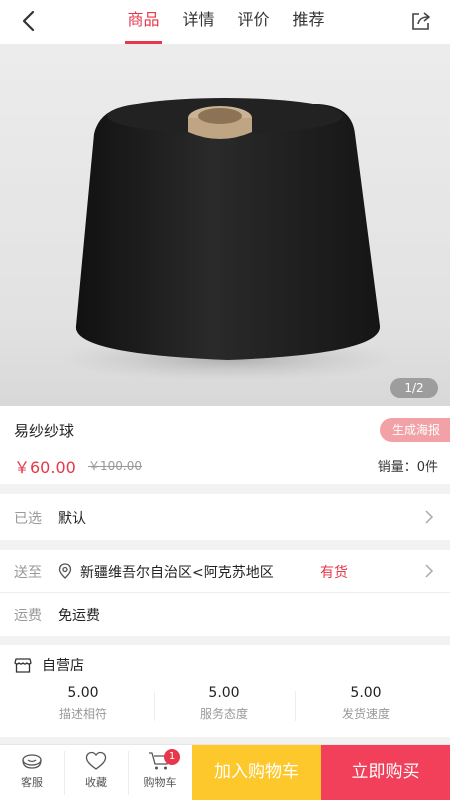 The image size is (450, 800). What do you see at coordinates (224, 703) in the screenshot?
I see `score-service: 5.00 服务态度` at bounding box center [224, 703].